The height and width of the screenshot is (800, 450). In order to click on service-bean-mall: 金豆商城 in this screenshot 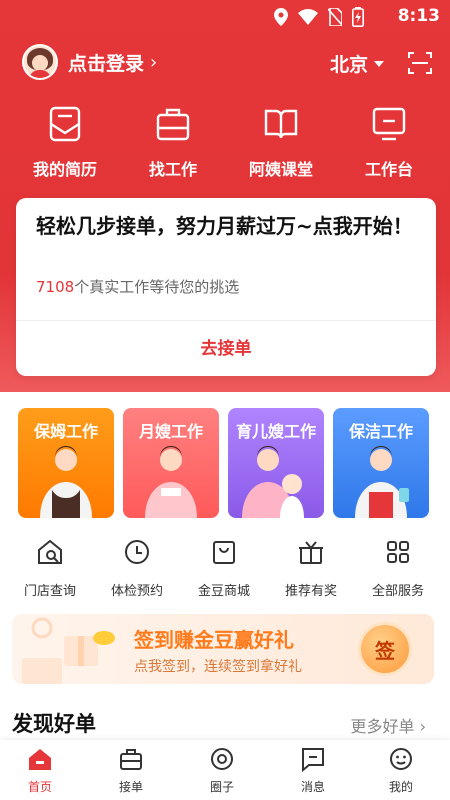, I will do `click(224, 568)`.